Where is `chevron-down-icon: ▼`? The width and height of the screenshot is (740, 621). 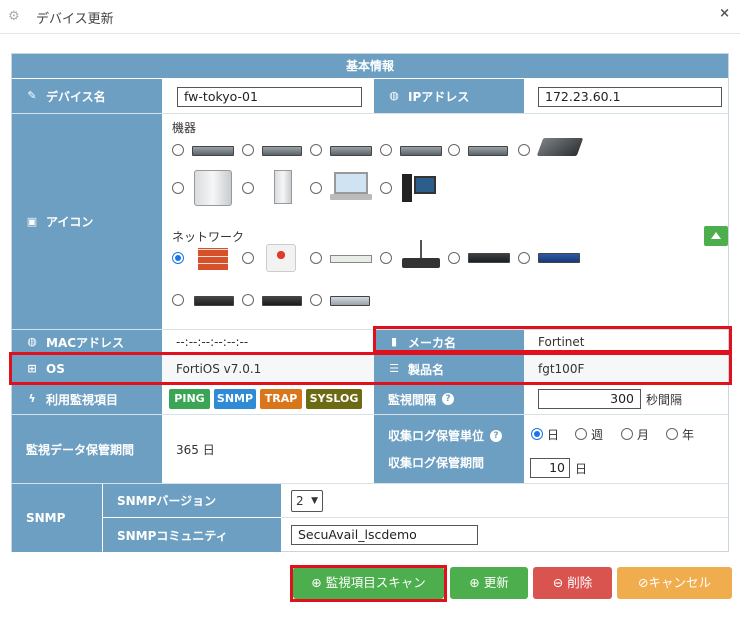 chevron-down-icon: ▼ is located at coordinates (314, 501).